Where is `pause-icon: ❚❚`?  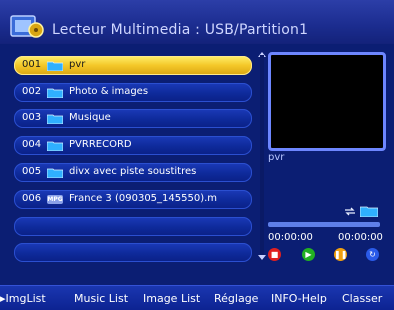
pause-icon: ❚❚ is located at coordinates (341, 254).